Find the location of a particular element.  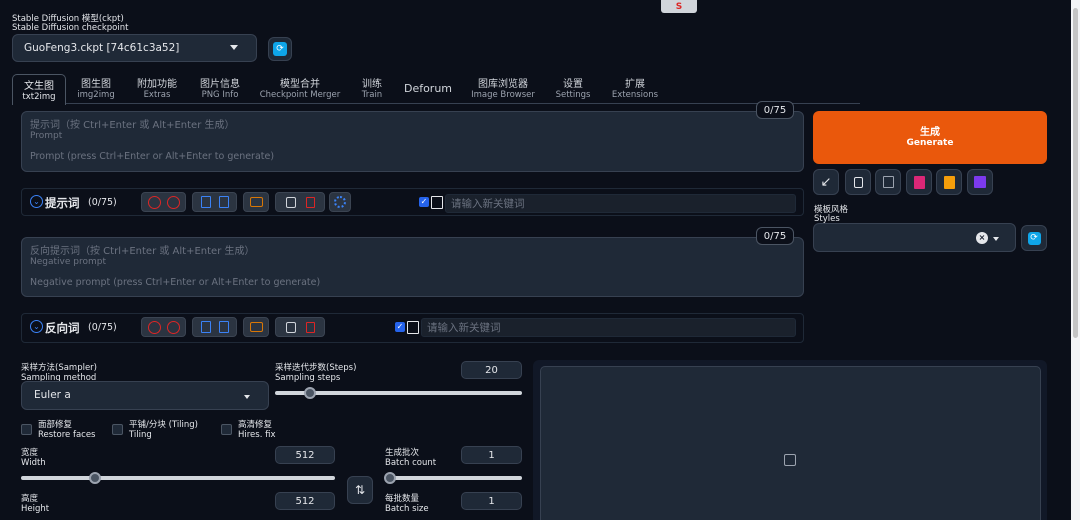

prompt-label-cn: 提示词（按 Ctrl+Enter 或 Alt+Enter 生成） is located at coordinates (132, 125).